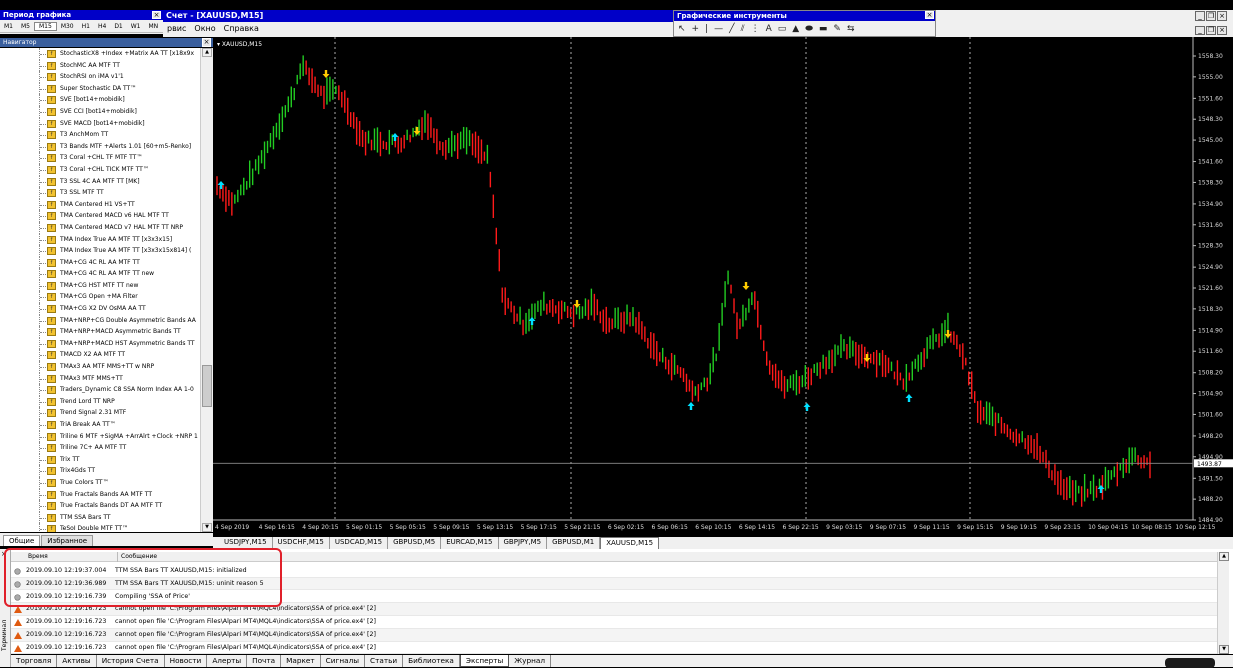 This screenshot has height=668, width=1233. Describe the element at coordinates (100, 135) in the screenshot. I see `navigator-item: f T3 AnchMom TT` at that location.